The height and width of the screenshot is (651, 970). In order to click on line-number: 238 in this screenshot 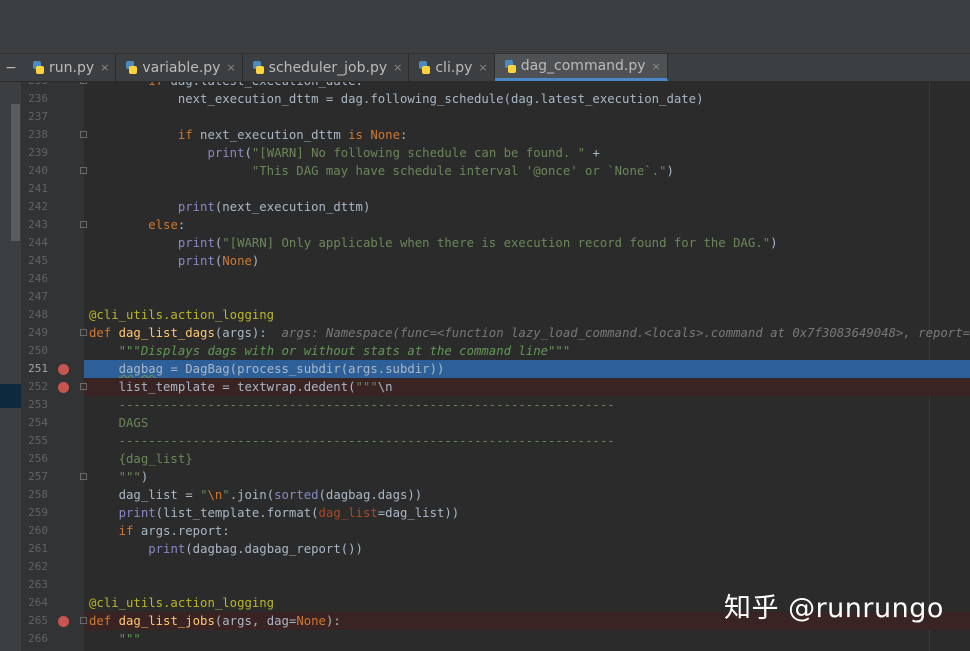, I will do `click(35, 135)`.